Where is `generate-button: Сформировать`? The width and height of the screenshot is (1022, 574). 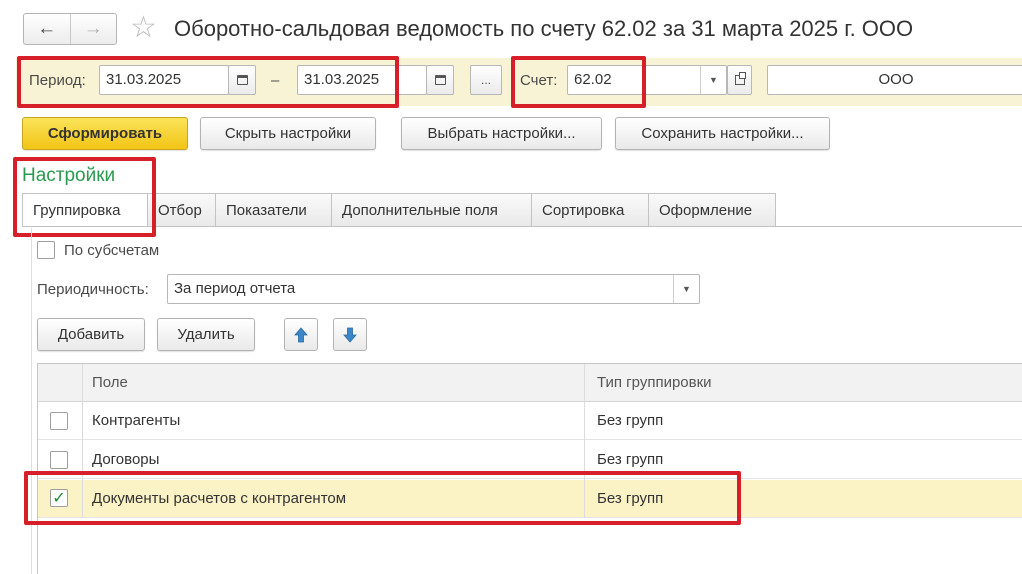
generate-button: Сформировать is located at coordinates (105, 133).